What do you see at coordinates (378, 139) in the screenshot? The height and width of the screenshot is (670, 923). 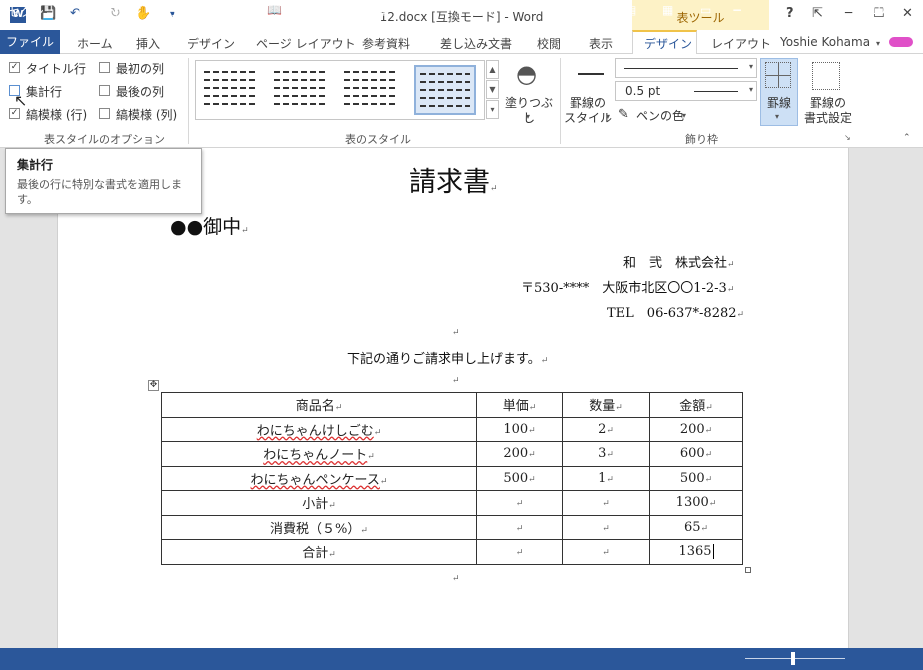 I see `table-styles-group-label: 表のスタイル` at bounding box center [378, 139].